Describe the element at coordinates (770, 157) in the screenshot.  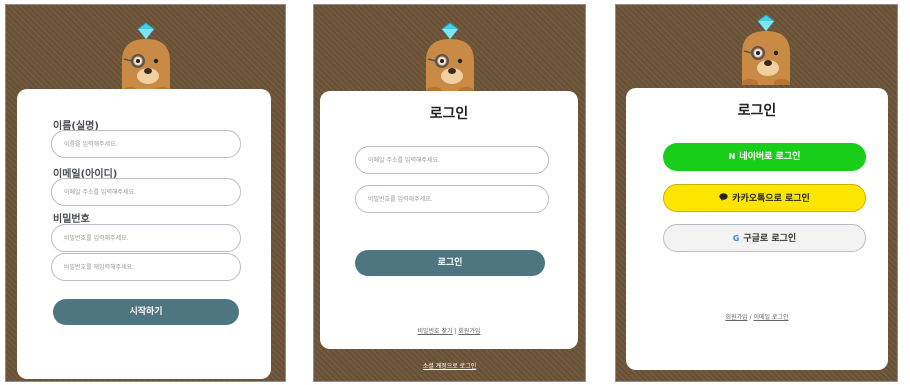
I see `naver-login-label: 네이버로 로그인` at that location.